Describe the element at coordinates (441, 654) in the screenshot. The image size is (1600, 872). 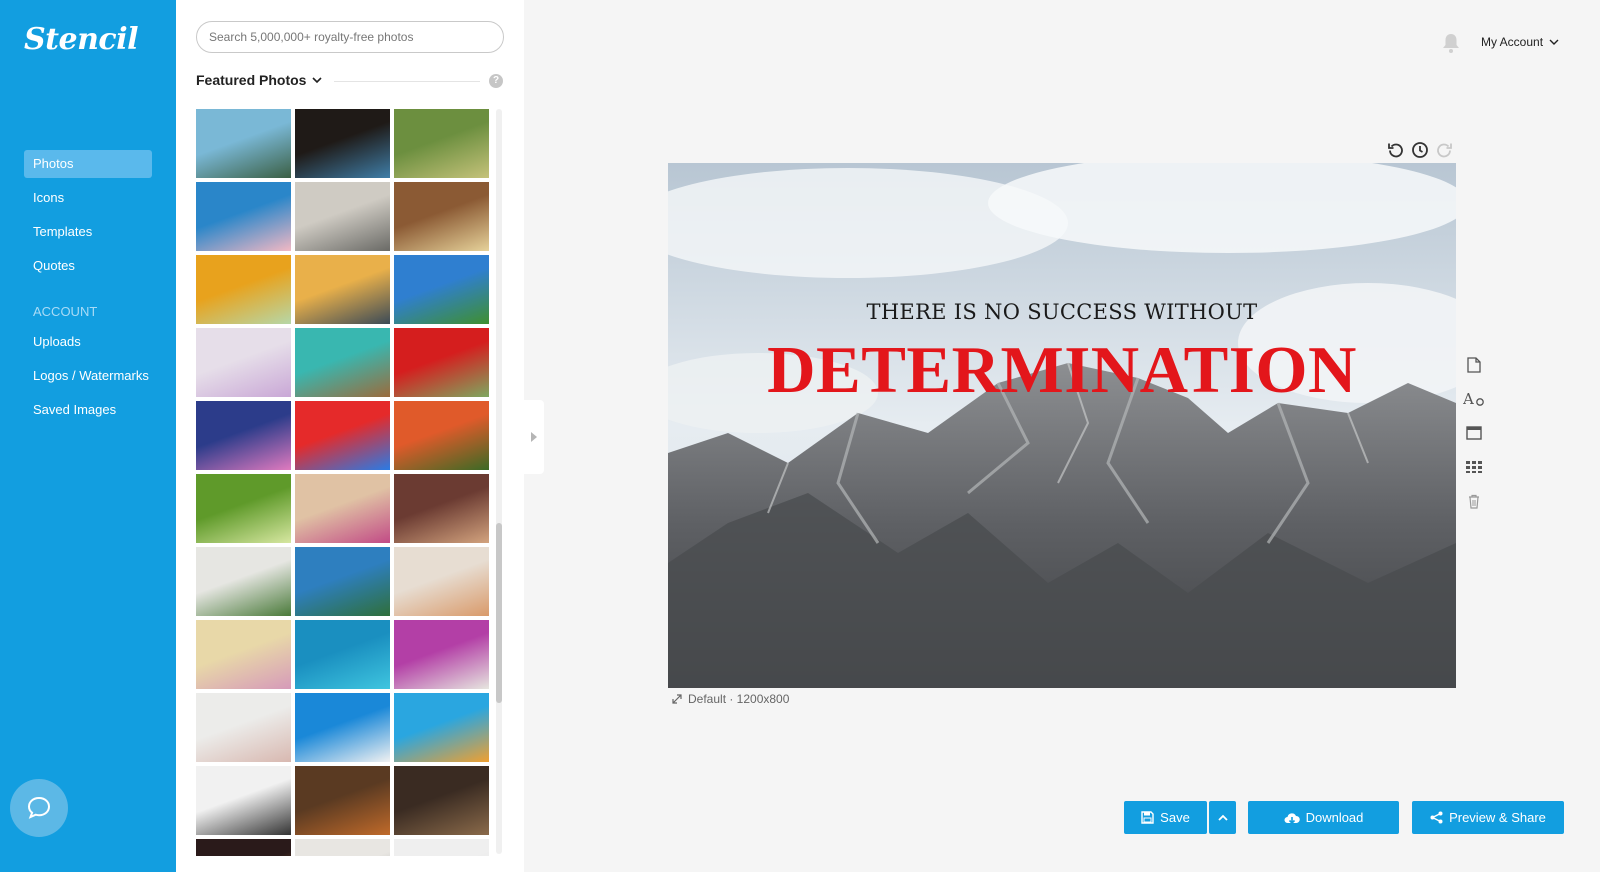
I see `photo-thumb-tulips` at that location.